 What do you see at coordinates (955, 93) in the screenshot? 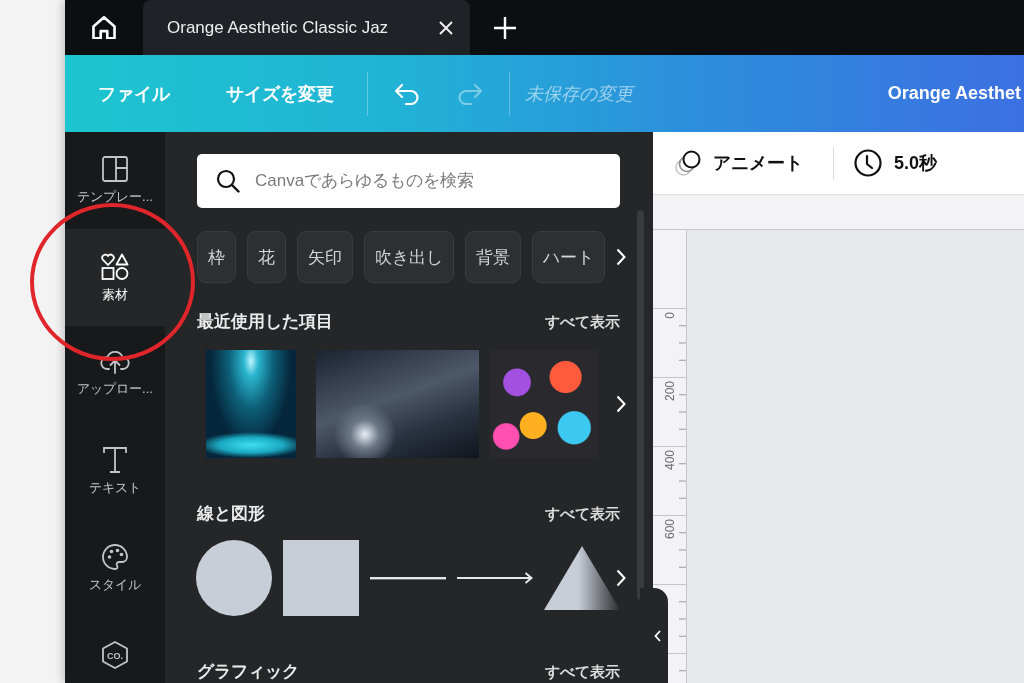
I see `design-title: Orange Aesthet` at bounding box center [955, 93].